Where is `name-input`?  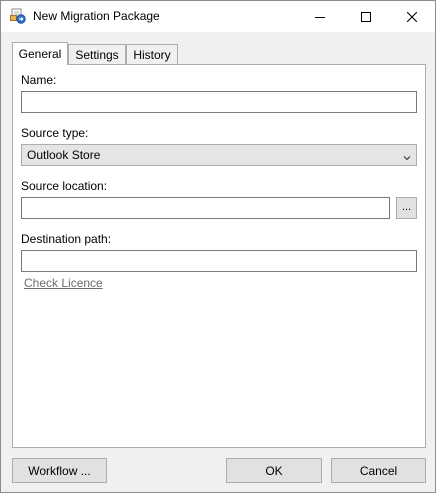
name-input is located at coordinates (219, 102).